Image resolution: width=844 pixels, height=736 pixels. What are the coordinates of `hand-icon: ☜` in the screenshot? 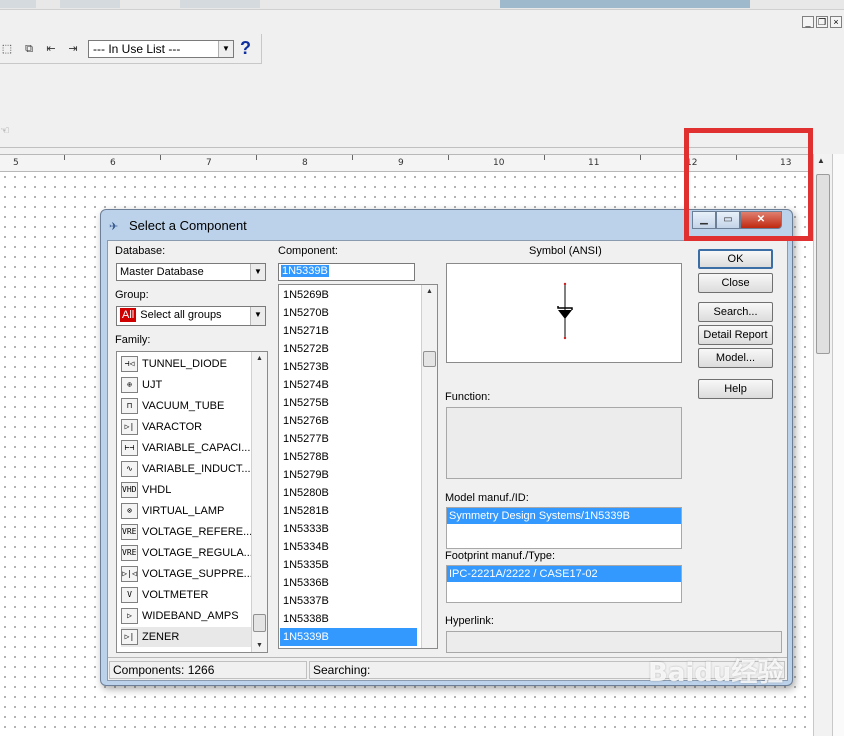 It's located at (6, 132).